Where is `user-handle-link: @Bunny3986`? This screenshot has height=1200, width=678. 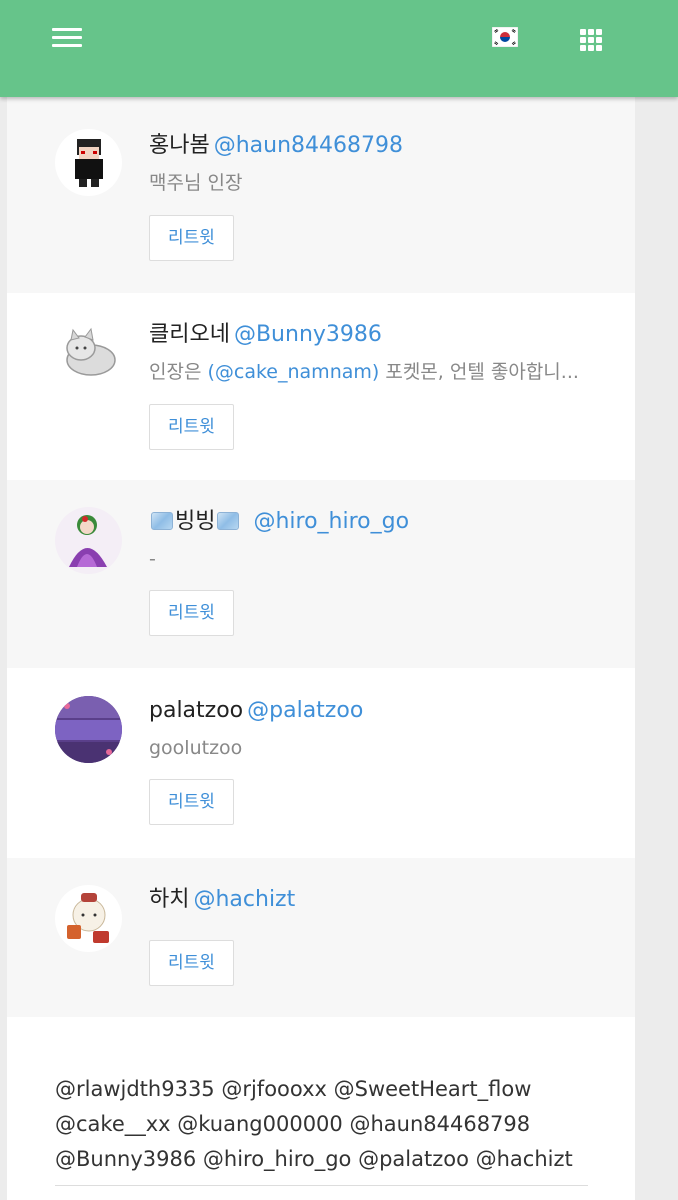
user-handle-link: @Bunny3986 is located at coordinates (308, 334).